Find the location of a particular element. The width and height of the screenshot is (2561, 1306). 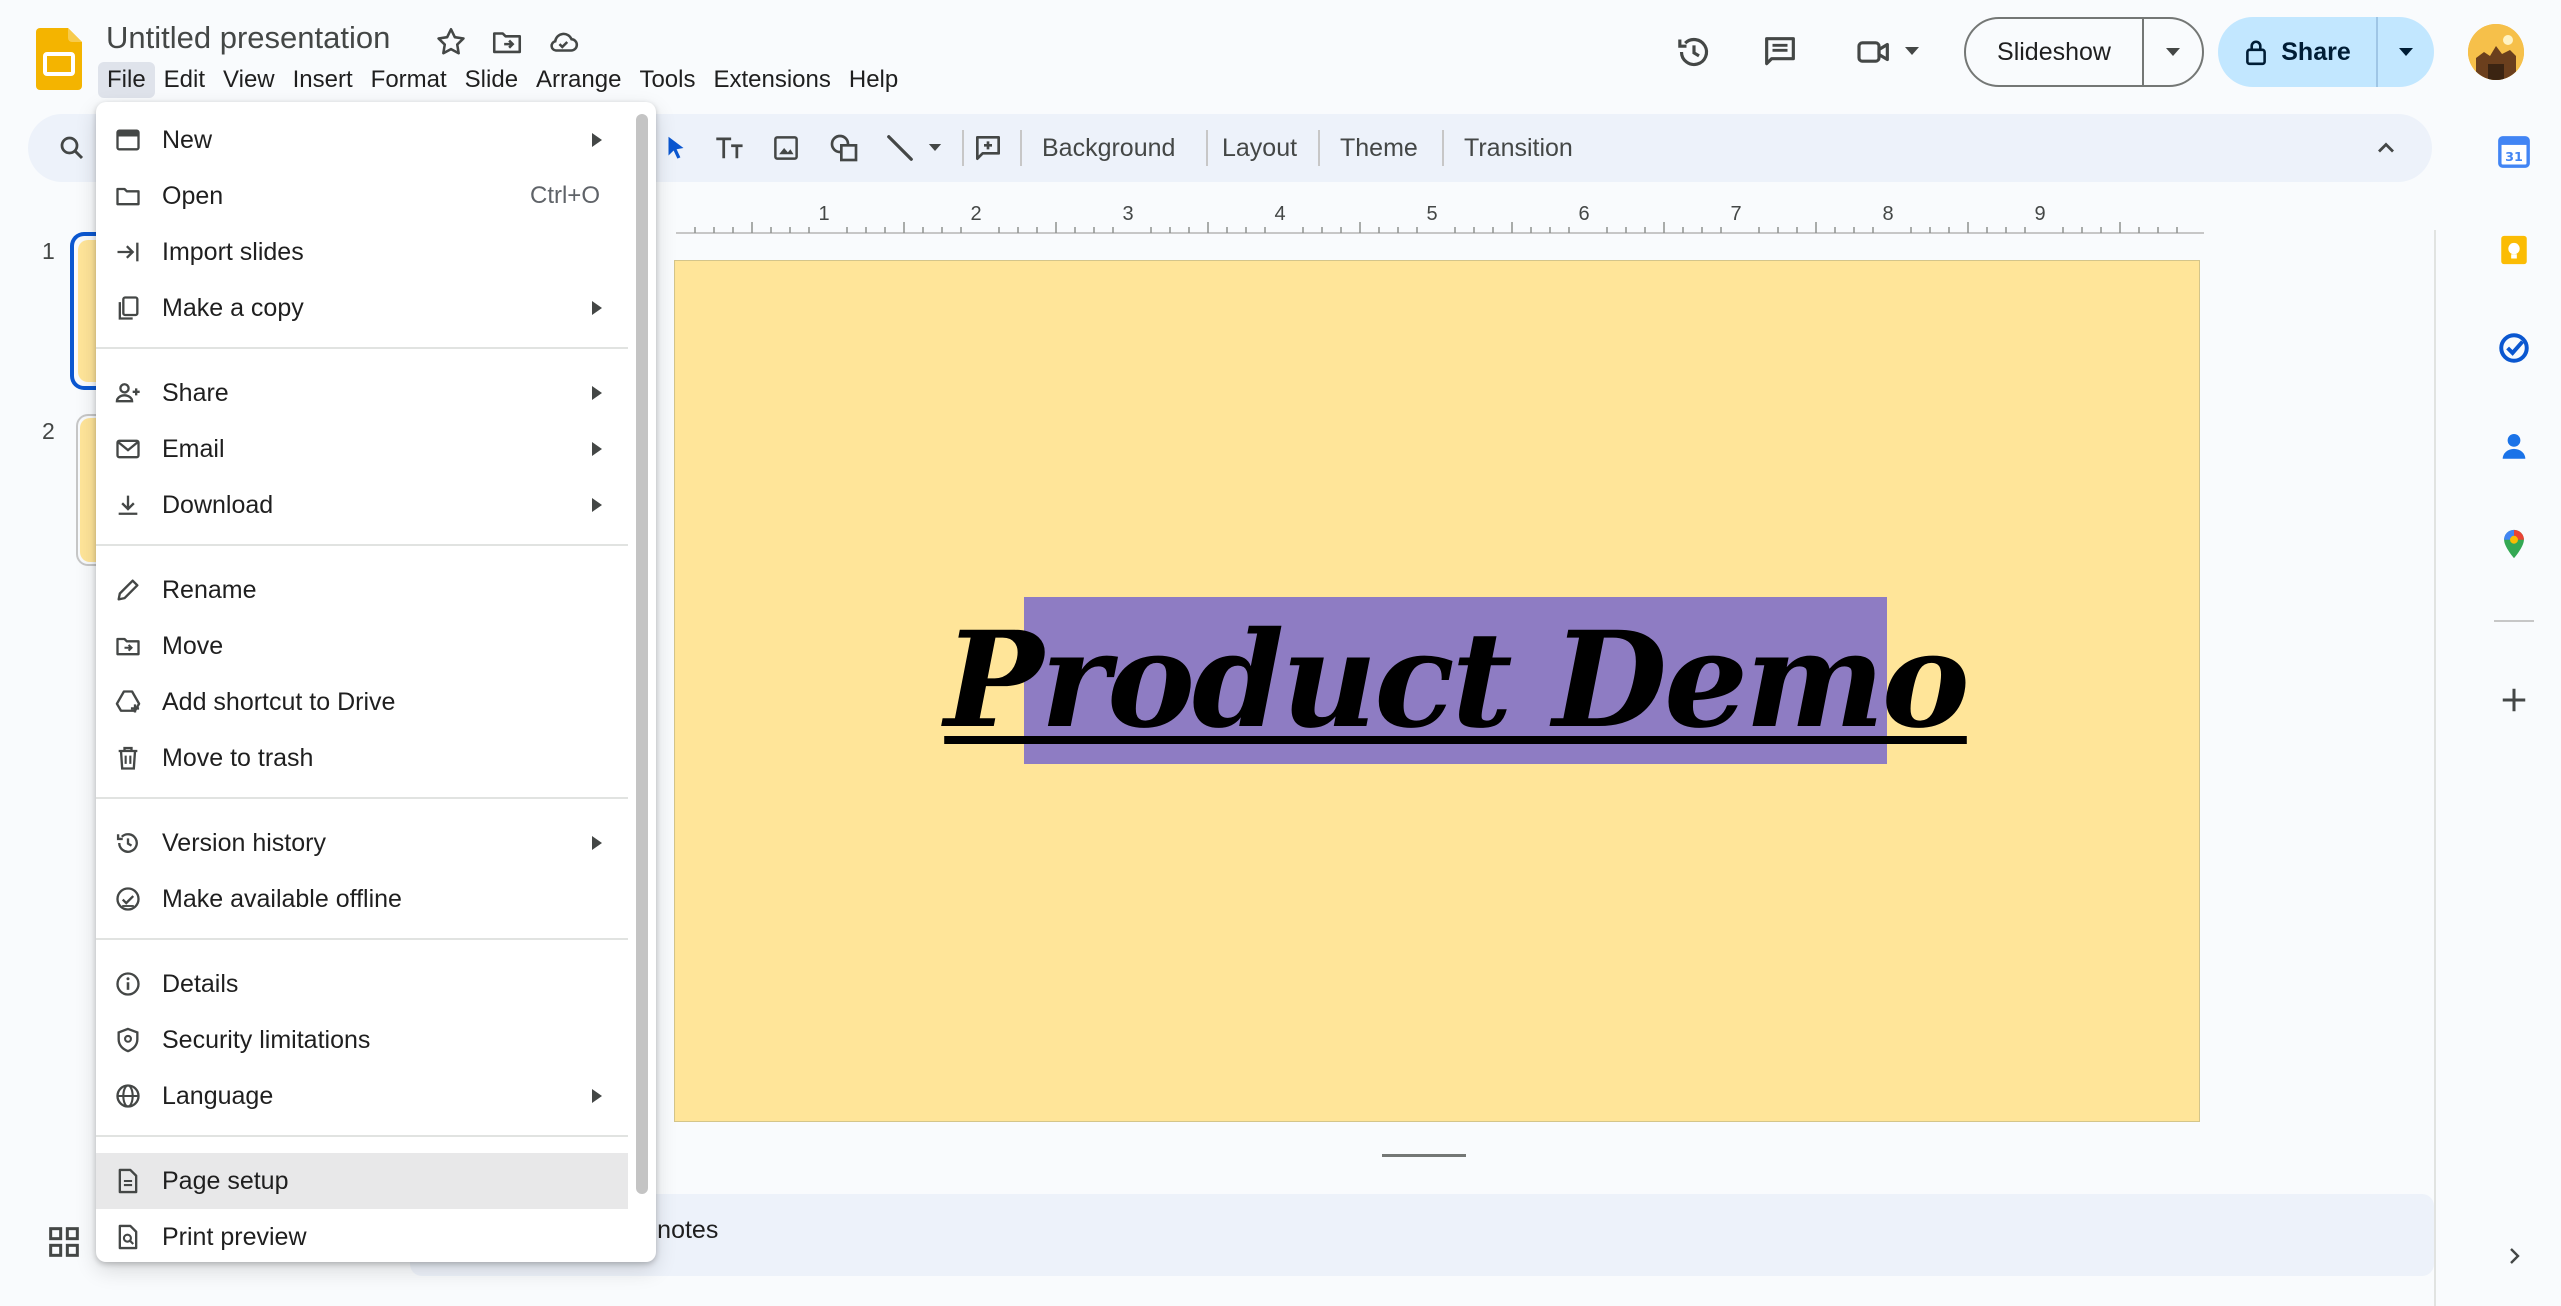

menu-arrange: Arrange is located at coordinates (578, 80).